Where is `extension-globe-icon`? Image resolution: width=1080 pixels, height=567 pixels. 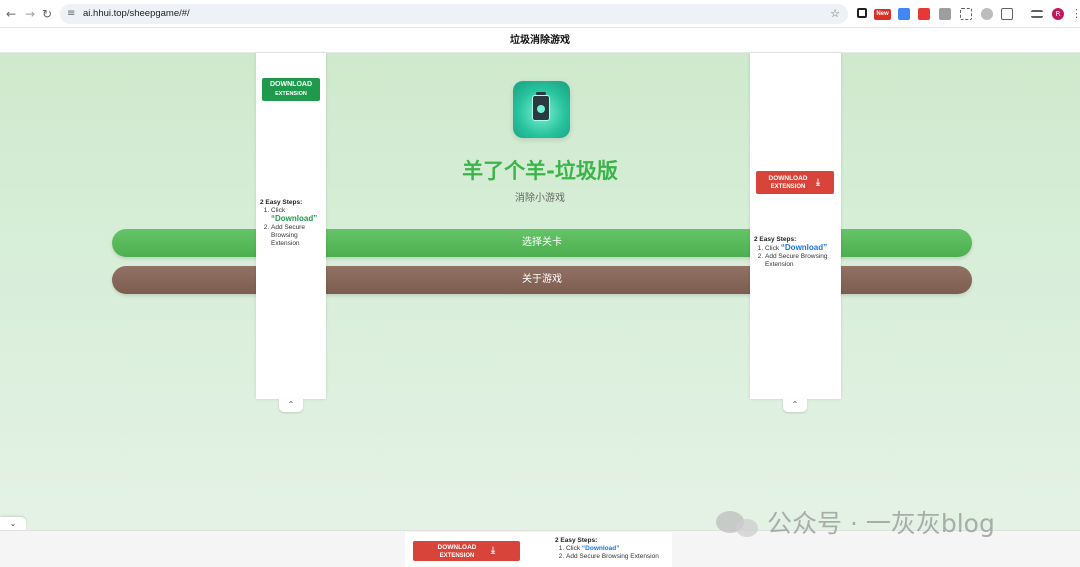 extension-globe-icon is located at coordinates (987, 14).